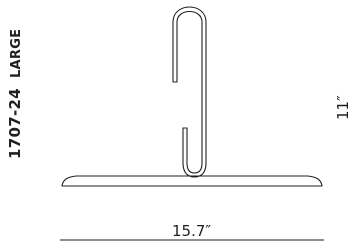  What do you see at coordinates (192, 231) in the screenshot?
I see `width-dimension: 15.7″` at bounding box center [192, 231].